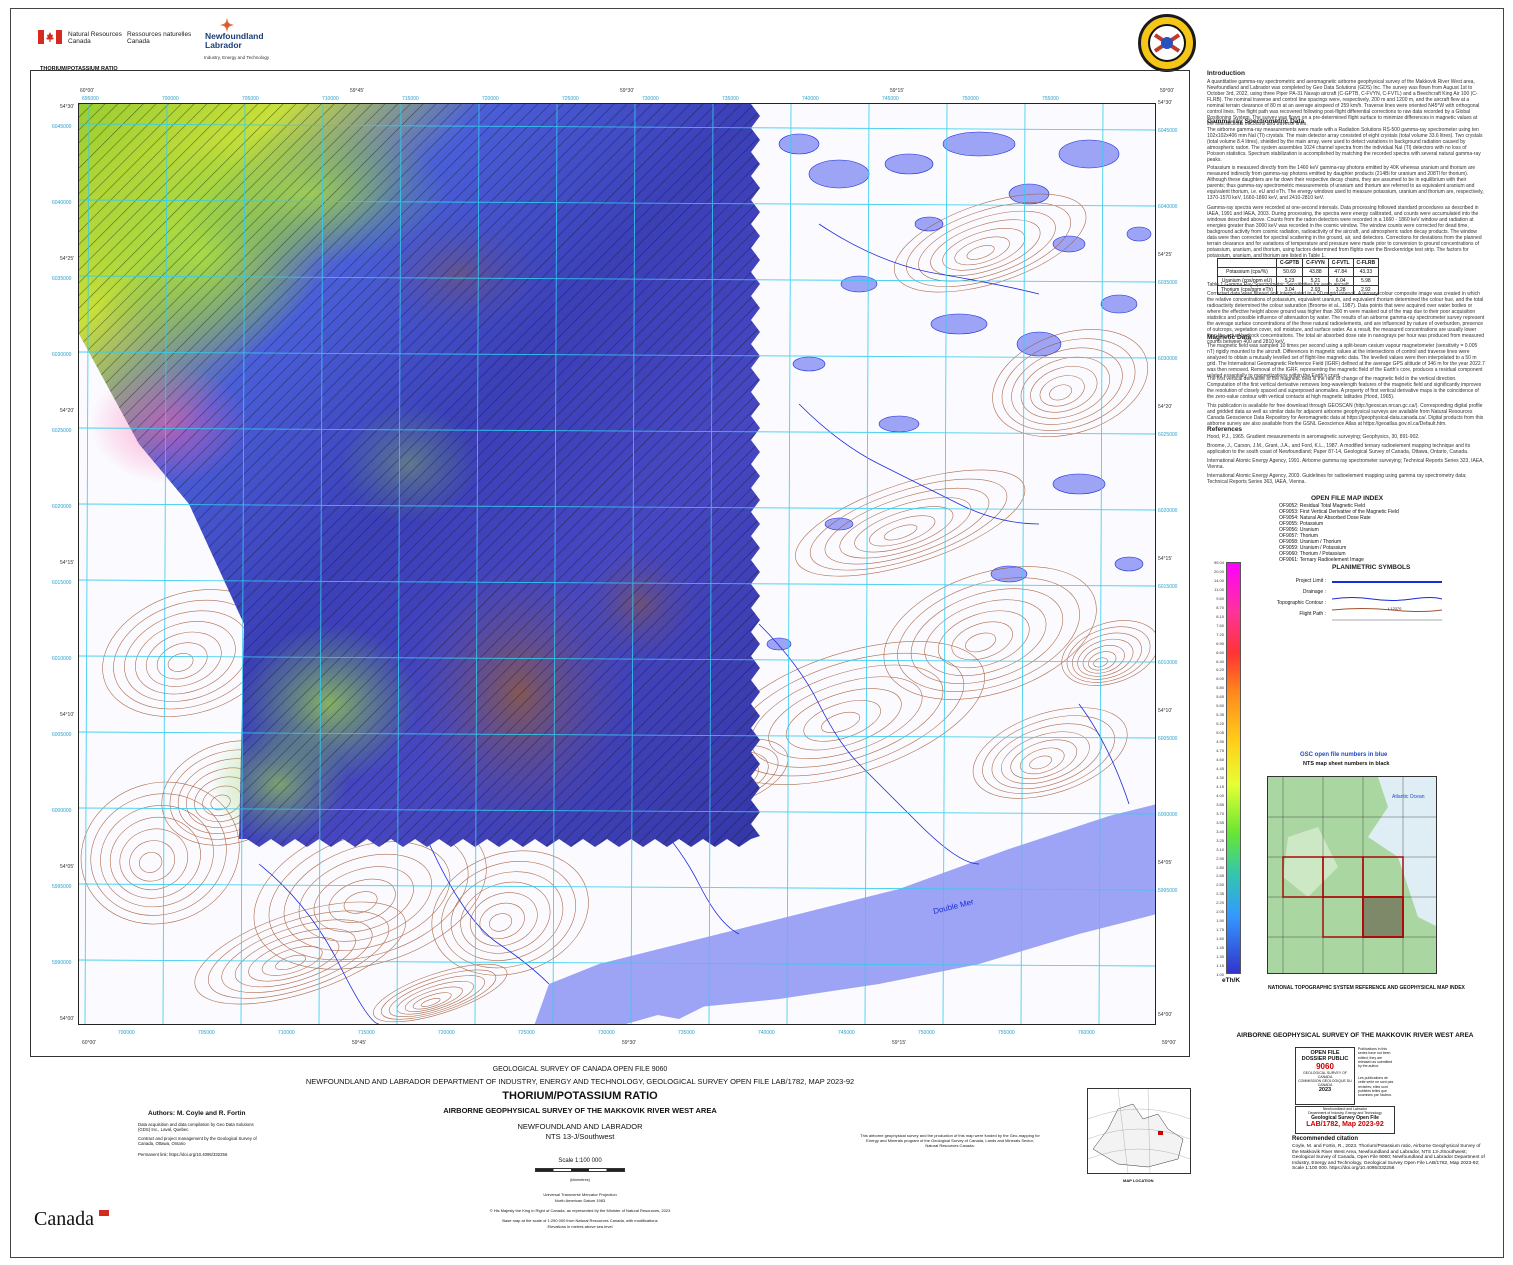 Image resolution: width=1513 pixels, height=1265 pixels. Describe the element at coordinates (237, 57) in the screenshot. I see `nl-department: Industry, Energy and Technology` at that location.